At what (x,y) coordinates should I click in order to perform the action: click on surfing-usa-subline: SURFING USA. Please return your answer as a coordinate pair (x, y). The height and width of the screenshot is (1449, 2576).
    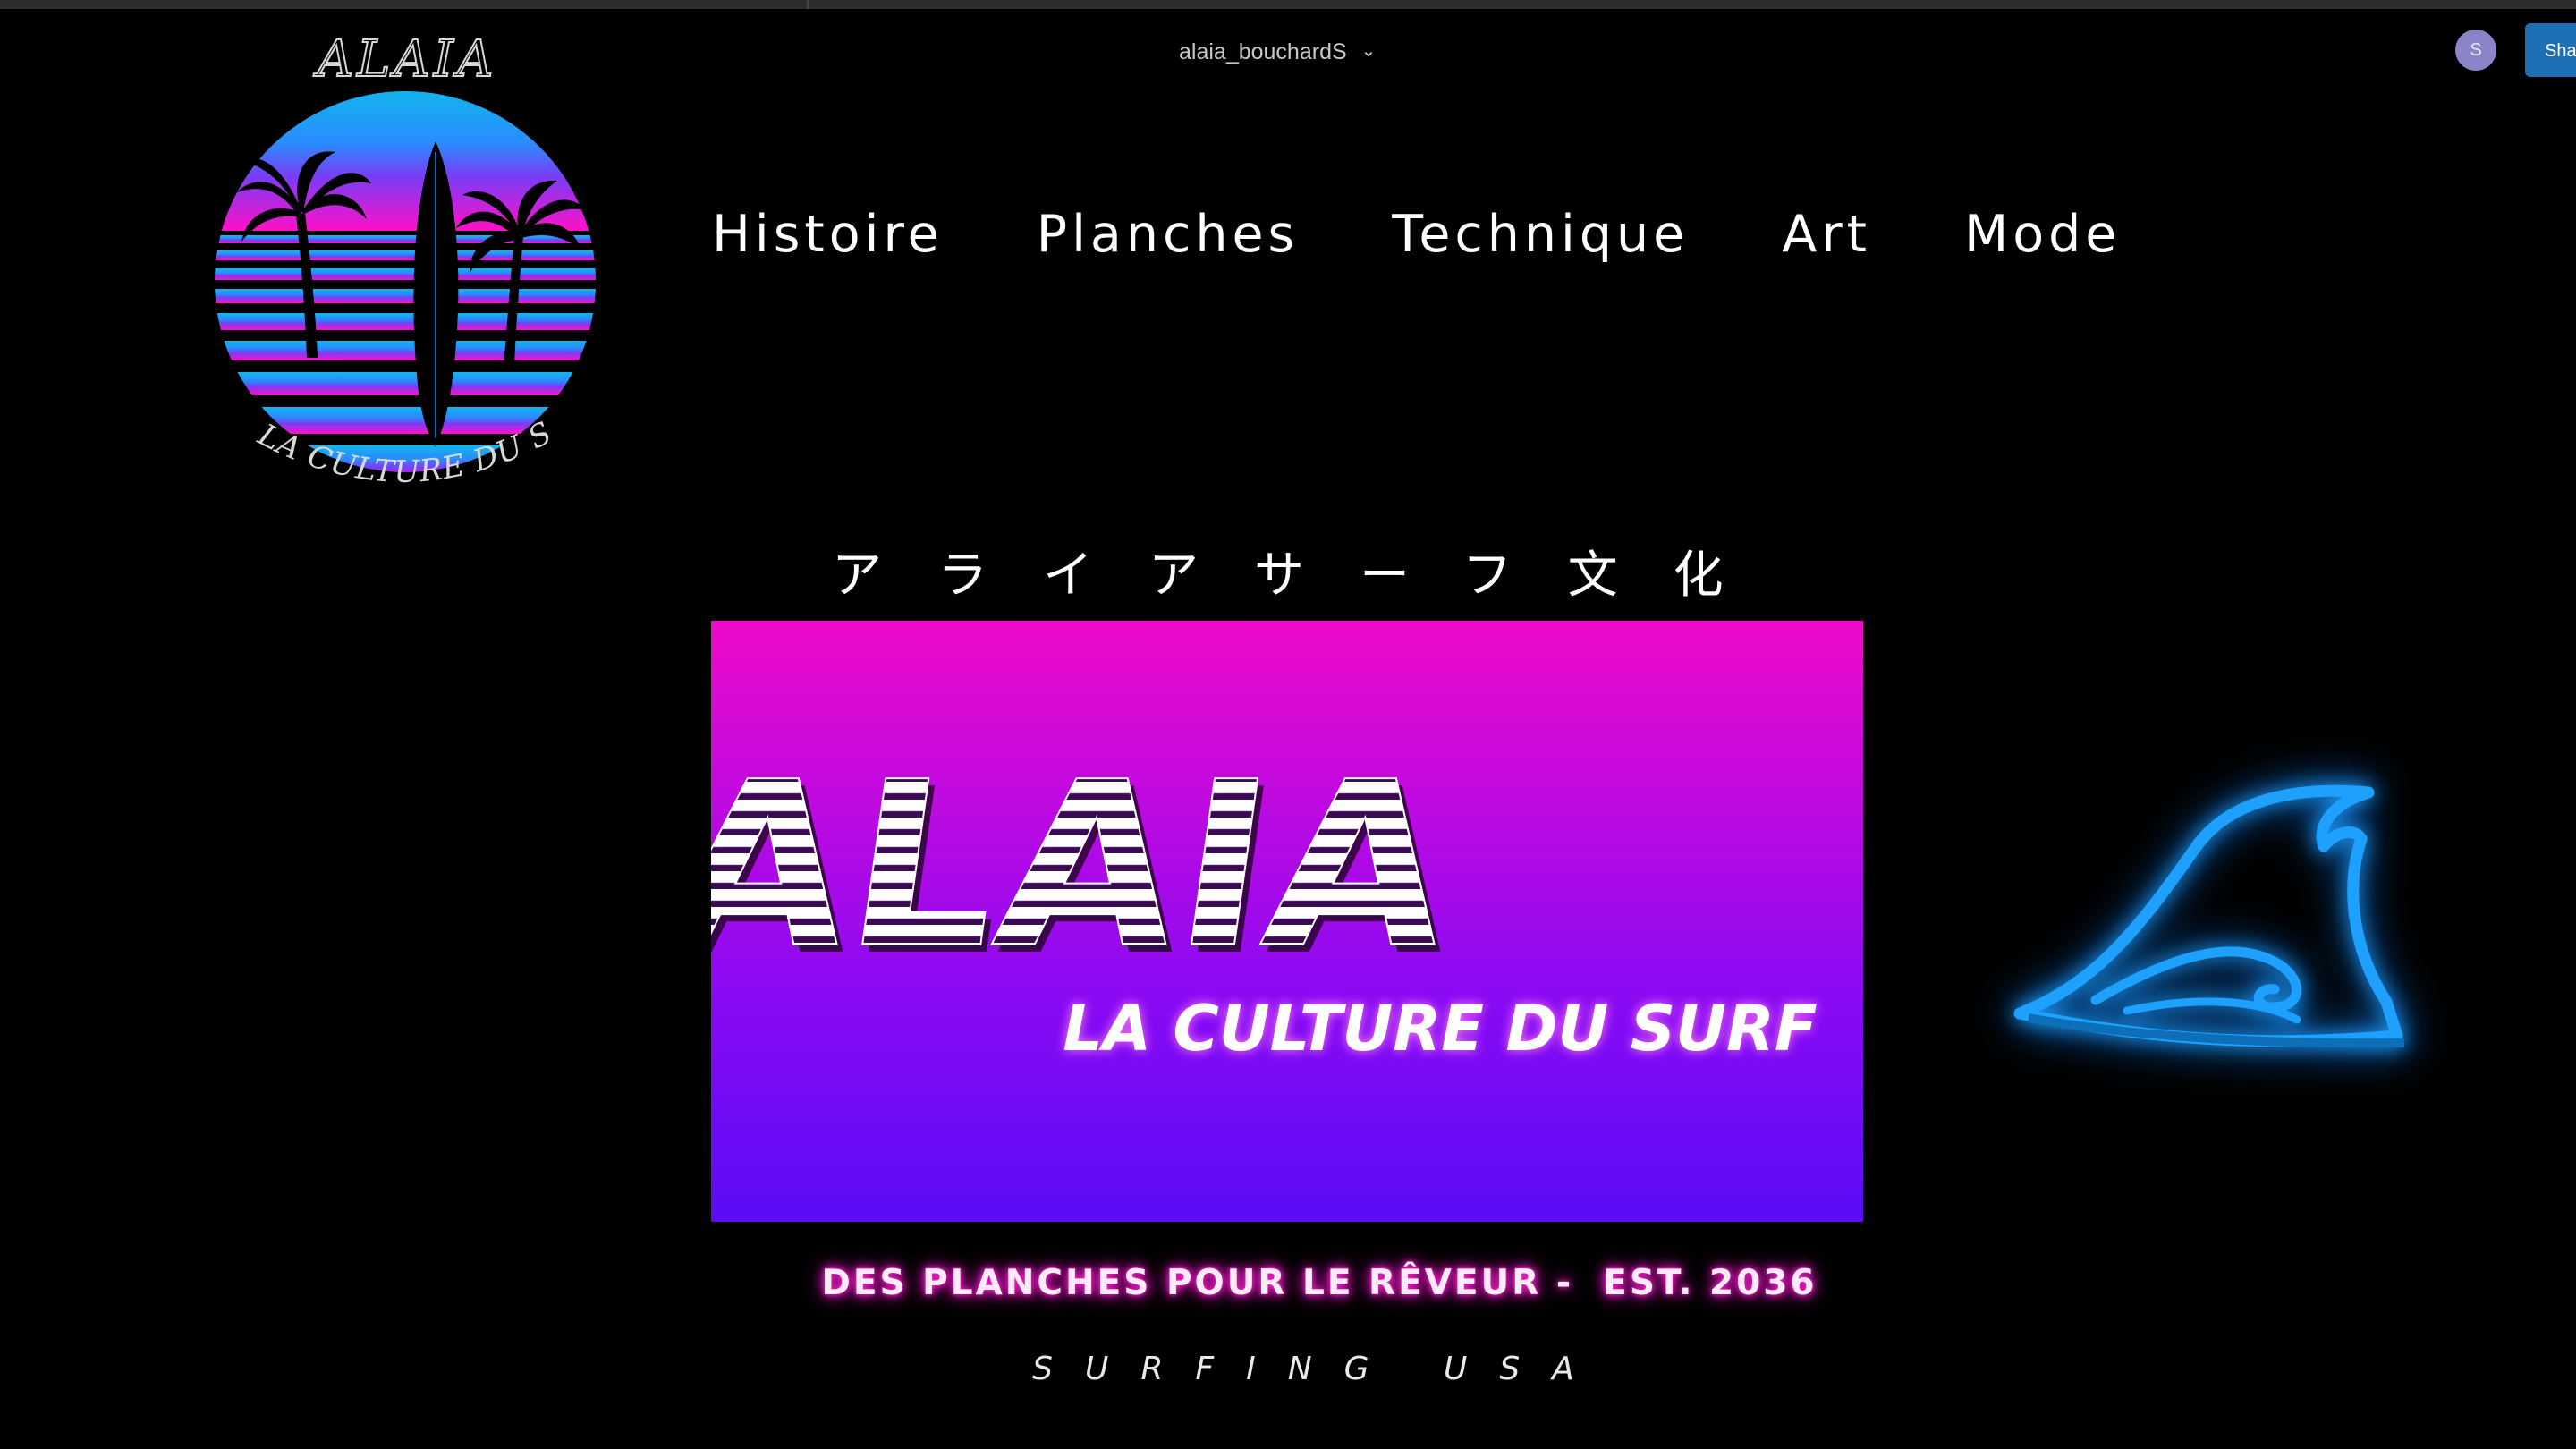
    Looking at the image, I should click on (1319, 1369).